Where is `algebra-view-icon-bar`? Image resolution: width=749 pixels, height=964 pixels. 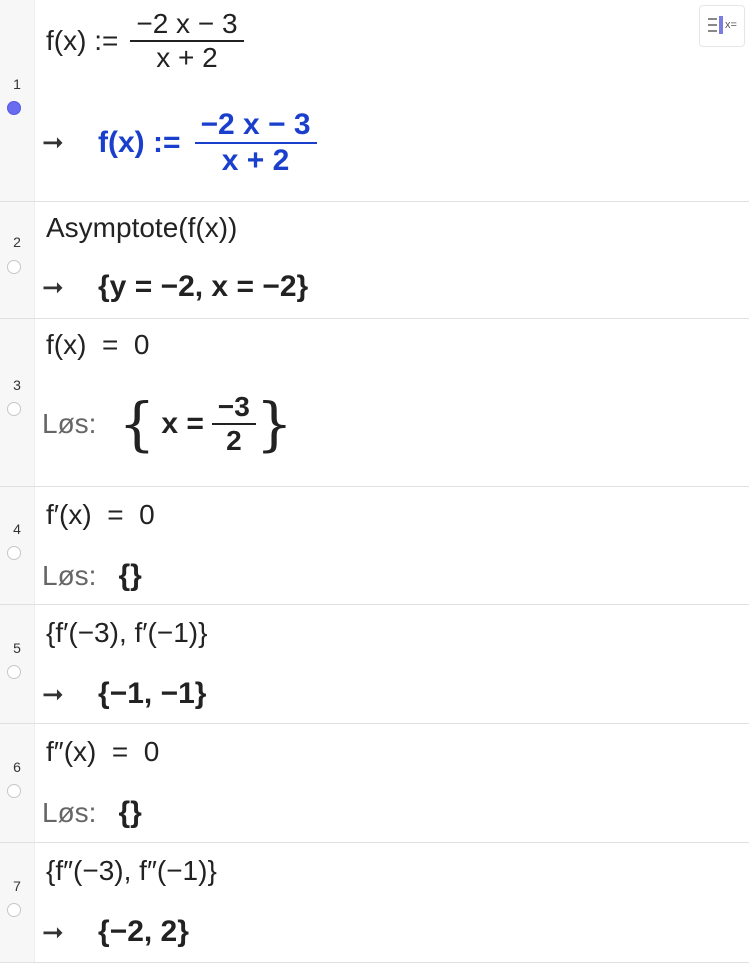
algebra-view-icon-bar is located at coordinates (721, 25).